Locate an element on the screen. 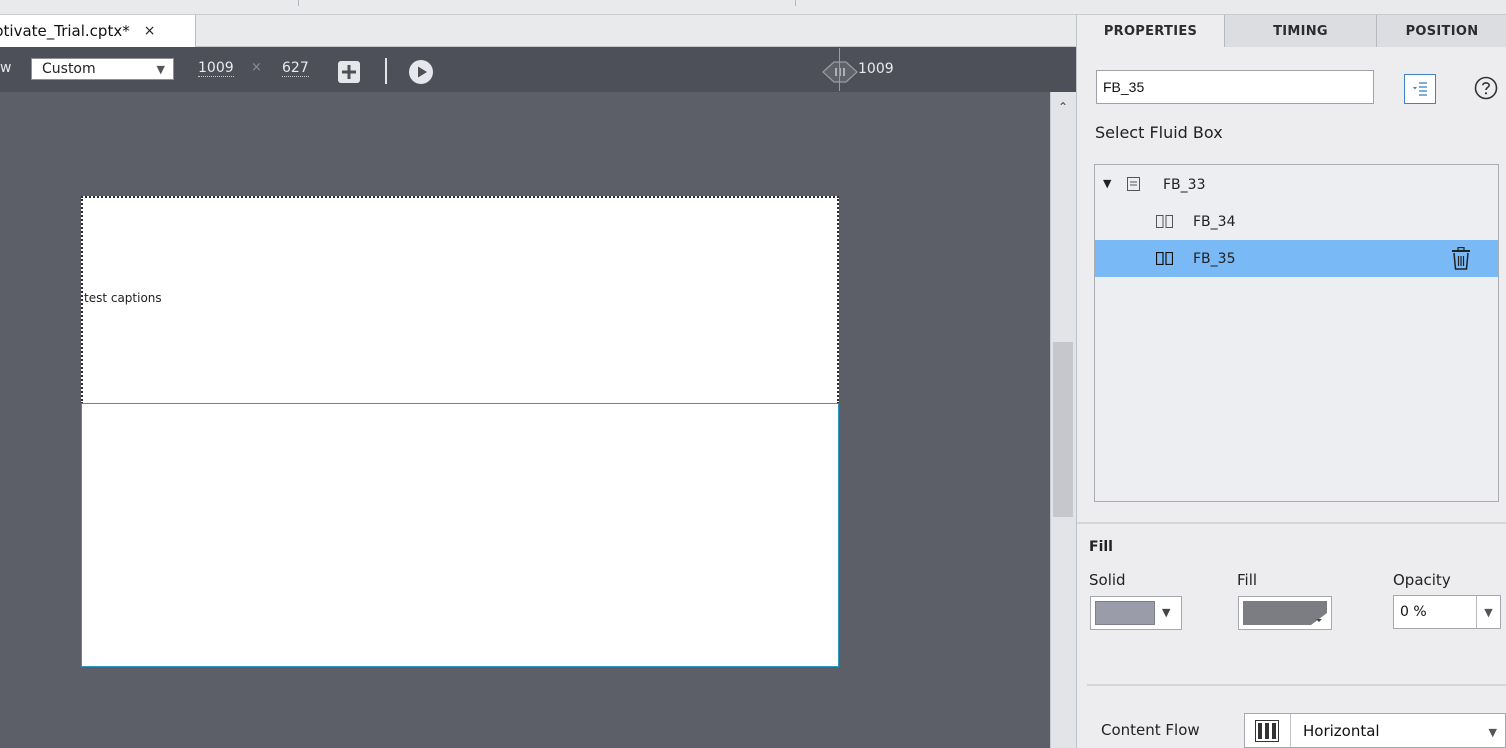 The width and height of the screenshot is (1506, 748). tab-properties: PROPERTIES is located at coordinates (1151, 31).